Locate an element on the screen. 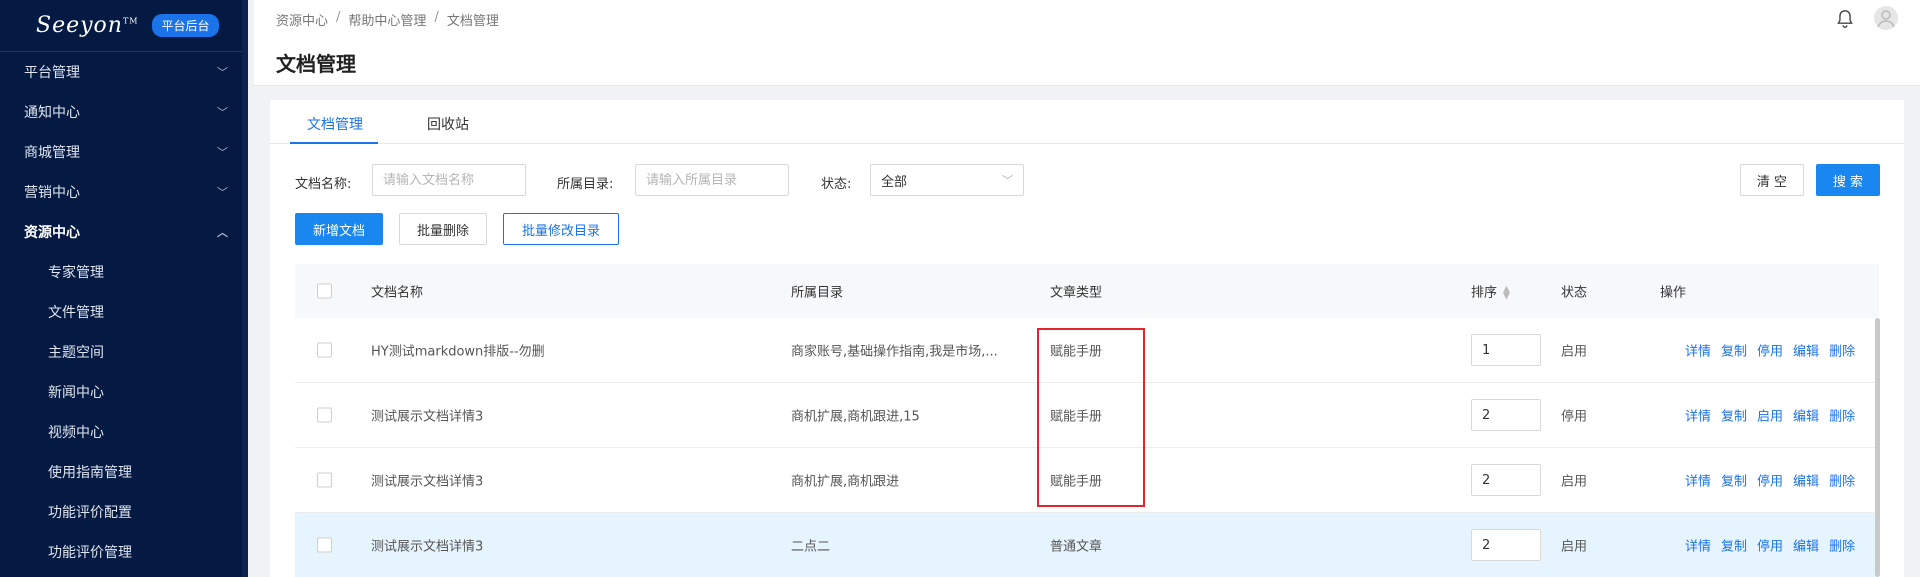 The width and height of the screenshot is (1920, 577). batch-edit-directory-button: 批量修改目录 is located at coordinates (561, 229).